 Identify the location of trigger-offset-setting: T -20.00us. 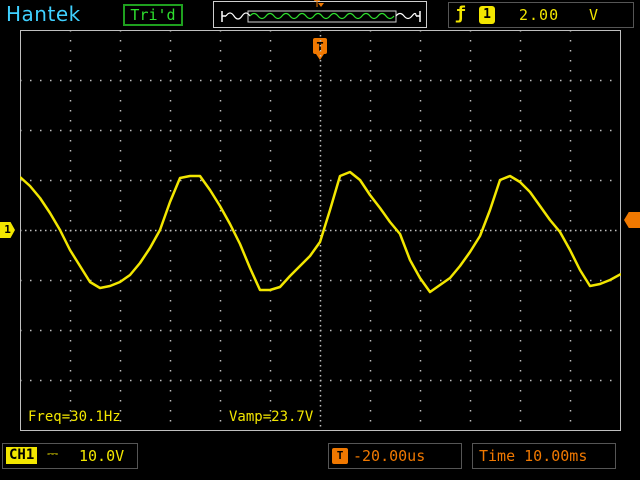
(395, 456).